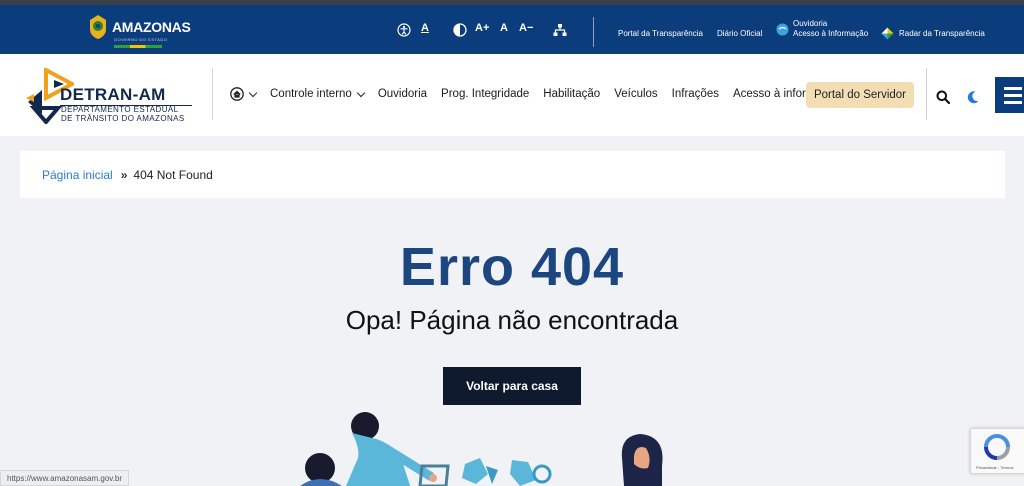 The height and width of the screenshot is (486, 1024). What do you see at coordinates (831, 33) in the screenshot?
I see `ouvidoria-line2: Acesso à Informação` at bounding box center [831, 33].